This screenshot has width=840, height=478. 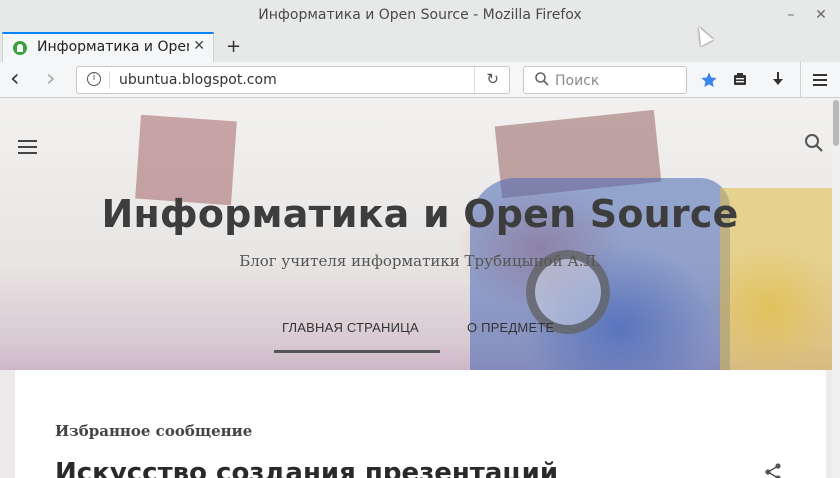 What do you see at coordinates (420, 261) in the screenshot?
I see `blog-subtitle: Блог учителя информатики Трубицыной А.Л.` at bounding box center [420, 261].